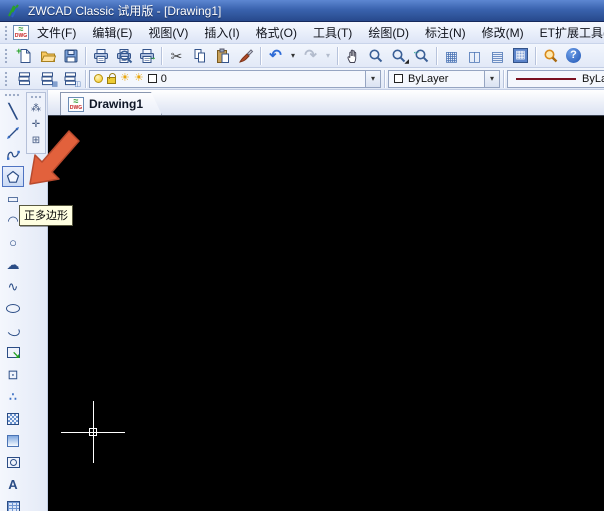 This screenshot has height=511, width=604. I want to click on dwg-document-icon: ≈ DWG, so click(21, 32).